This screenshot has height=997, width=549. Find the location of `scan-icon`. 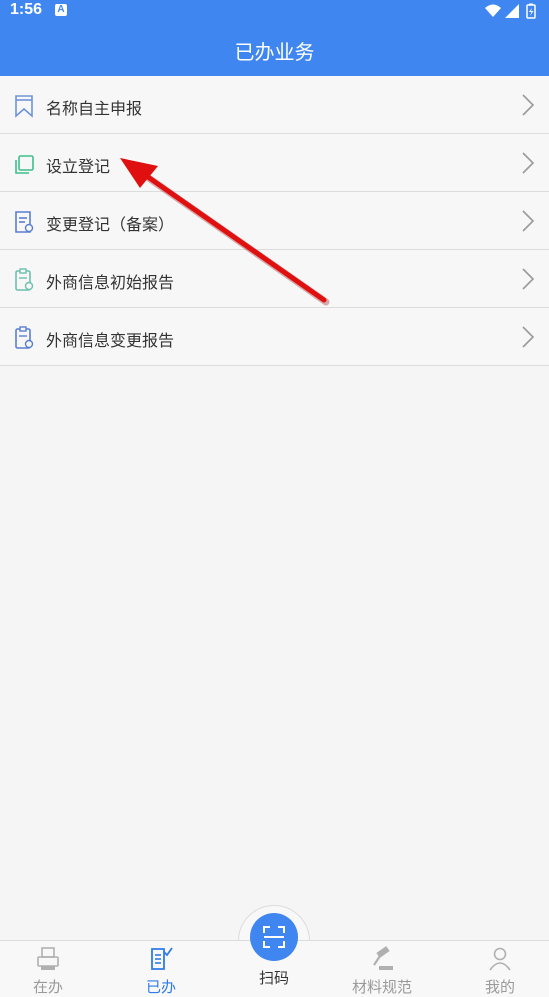

scan-icon is located at coordinates (274, 937).